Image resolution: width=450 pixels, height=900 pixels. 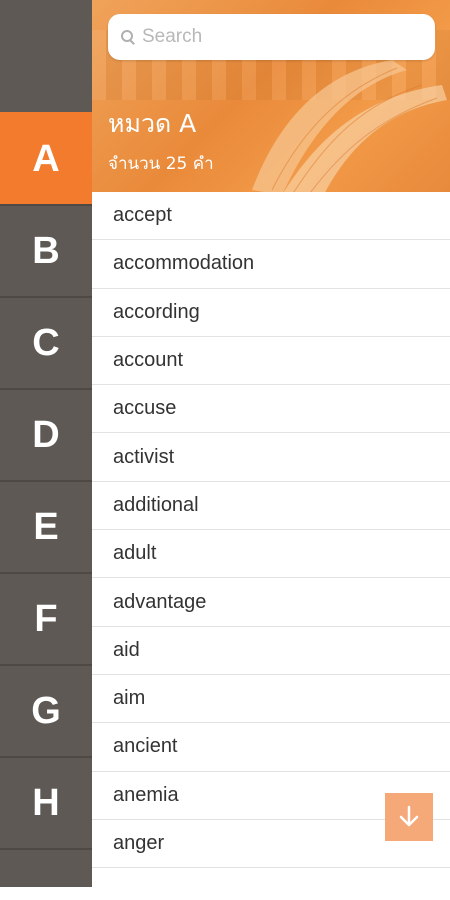 I want to click on scroll-down-button, so click(x=409, y=817).